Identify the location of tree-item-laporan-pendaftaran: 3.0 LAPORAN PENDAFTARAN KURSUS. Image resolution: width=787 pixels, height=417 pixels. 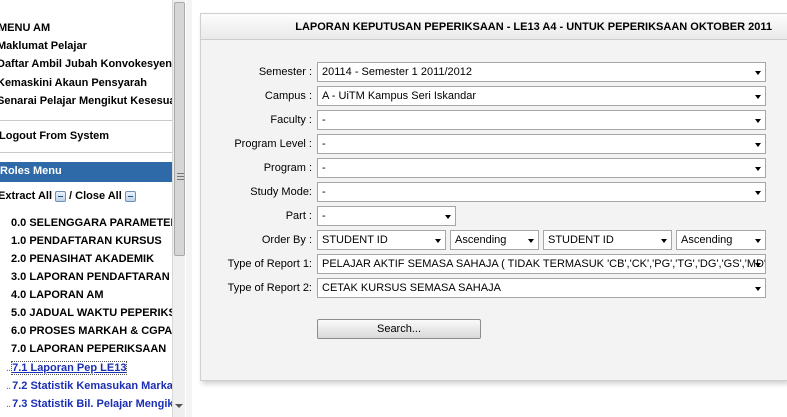
(91, 277).